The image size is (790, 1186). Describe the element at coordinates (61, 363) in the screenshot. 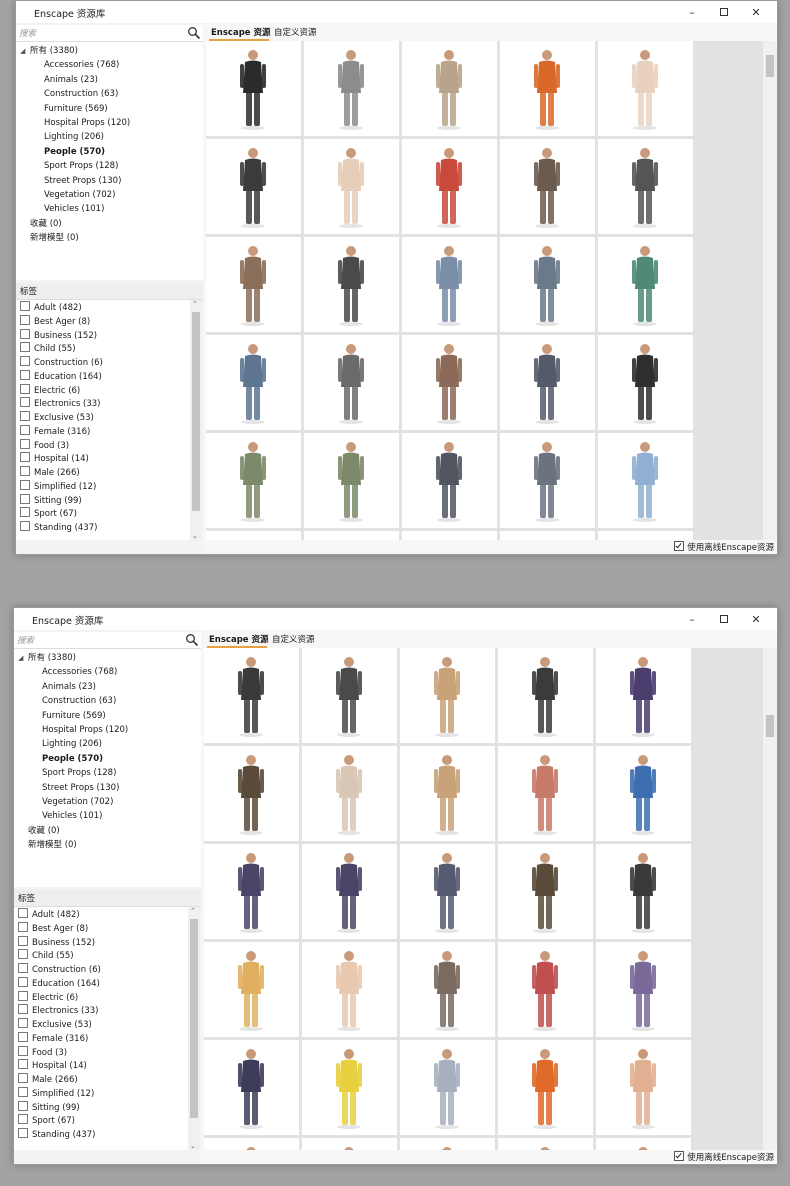

I see `tag-item: Construction (6)` at that location.